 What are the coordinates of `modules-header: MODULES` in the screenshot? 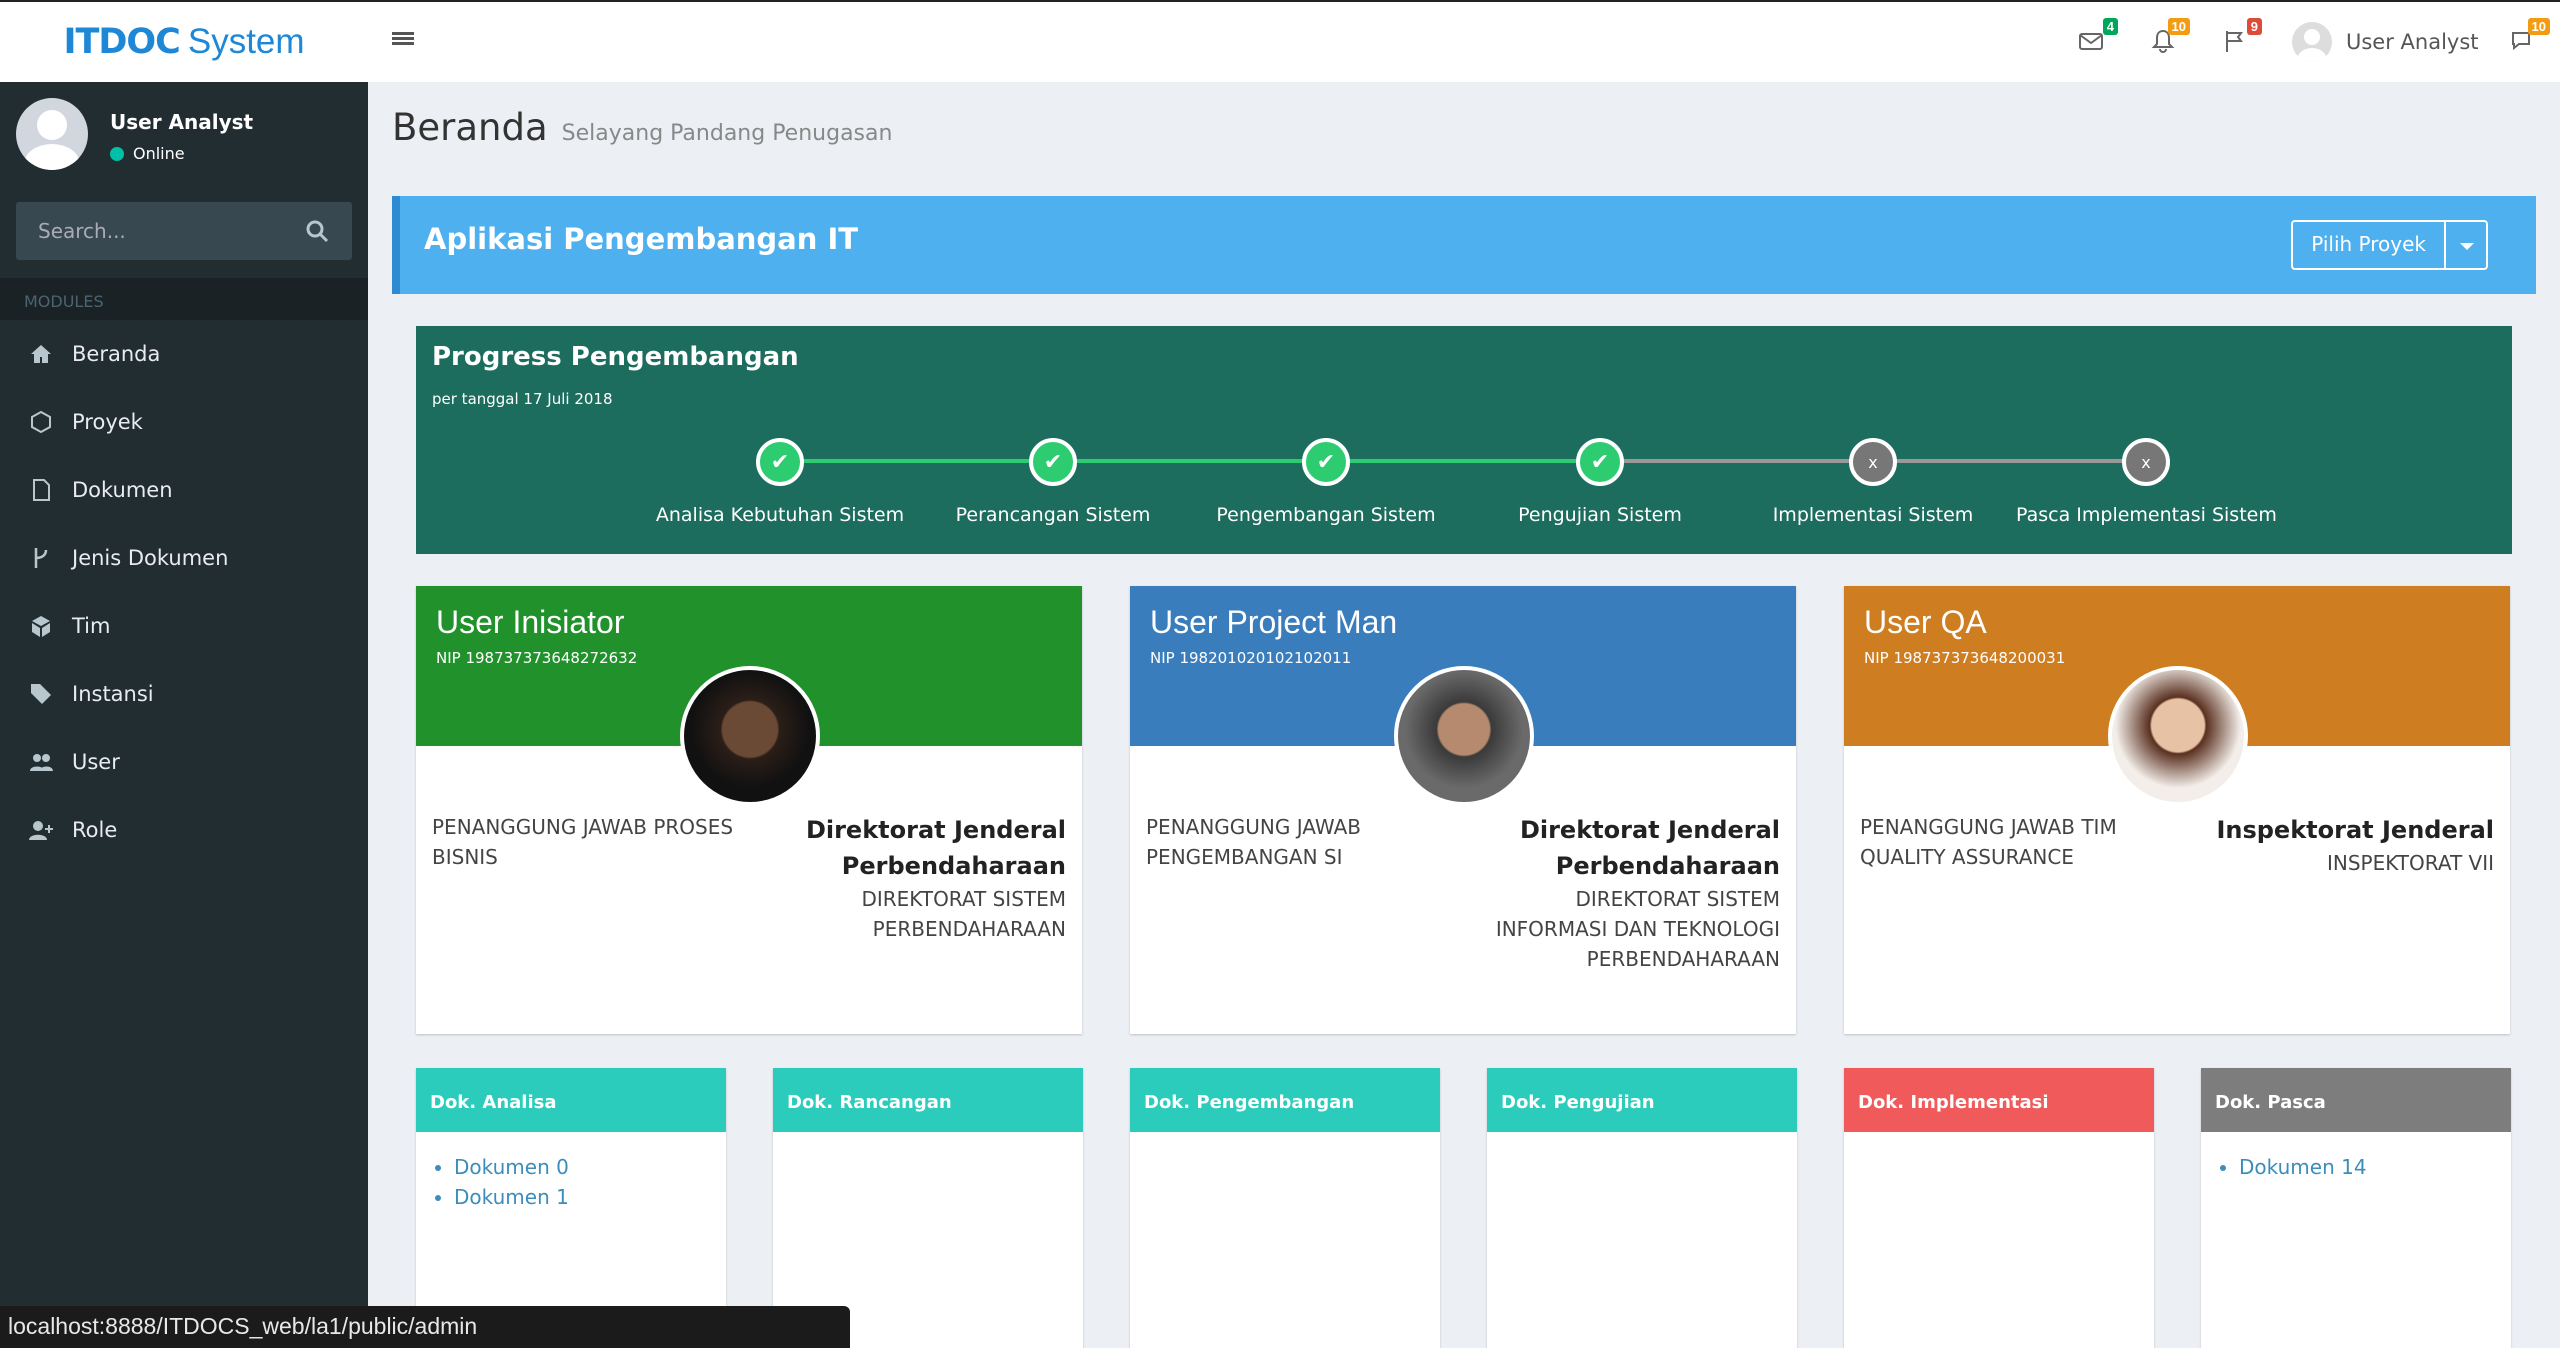 It's located at (184, 299).